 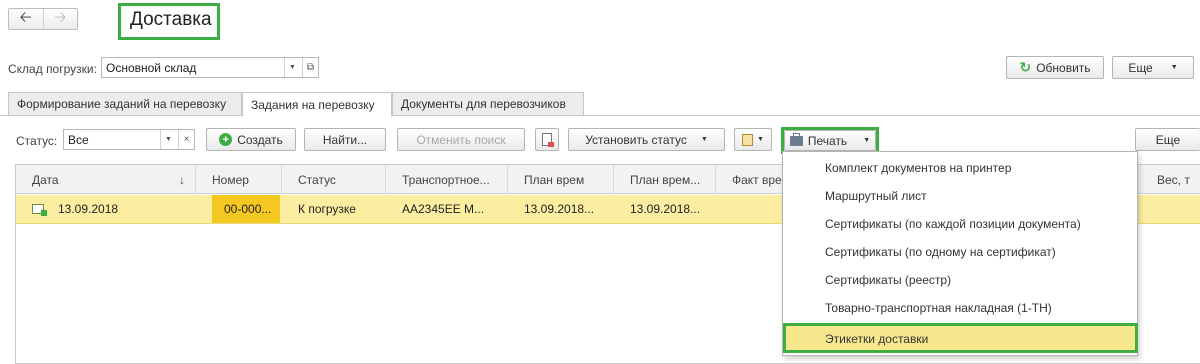 I want to click on menu-item-print-kit: Комплект документов на принтер, so click(x=960, y=168).